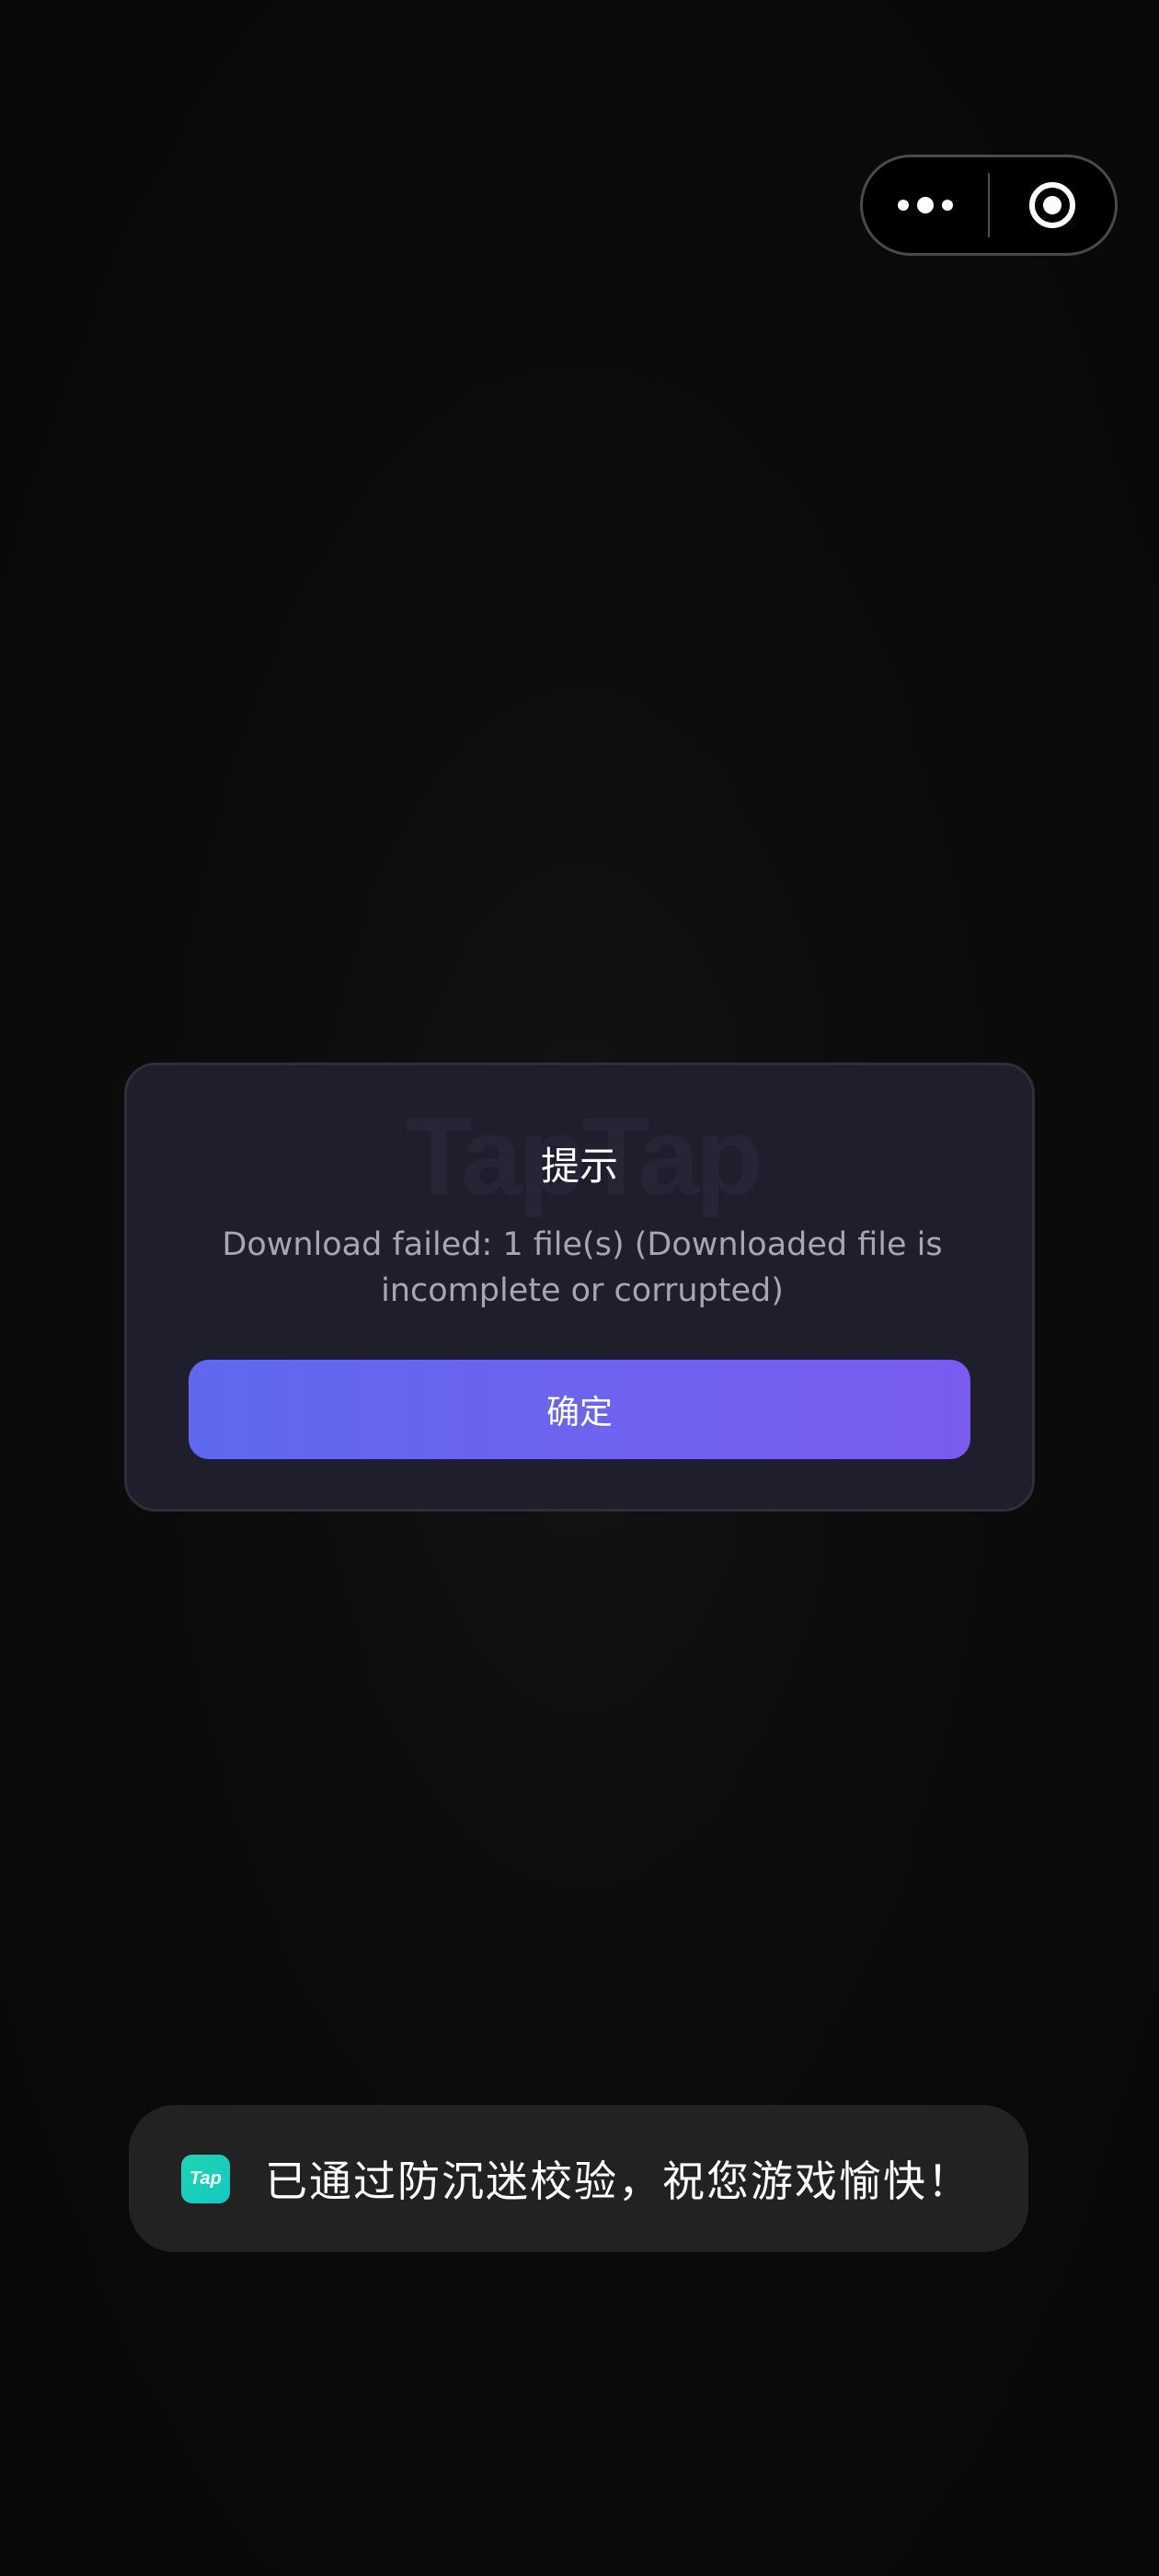 The image size is (1159, 2576). What do you see at coordinates (579, 1409) in the screenshot?
I see `confirm-button: 确定` at bounding box center [579, 1409].